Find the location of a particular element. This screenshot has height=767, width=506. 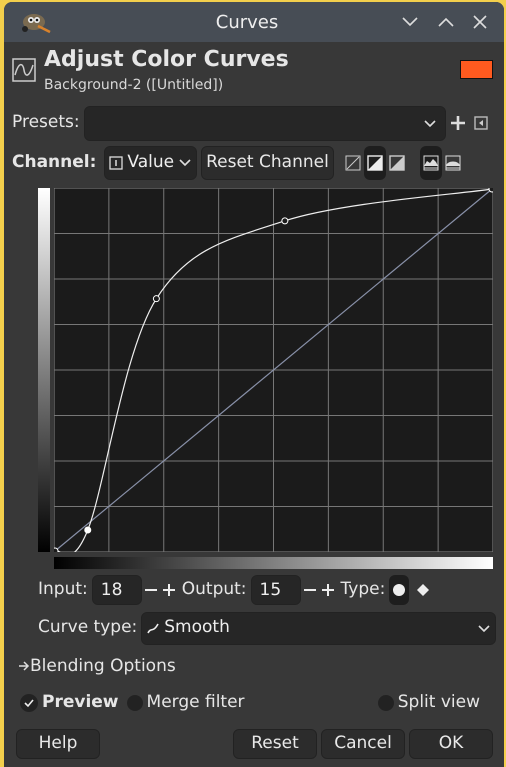

close-button is located at coordinates (480, 22).